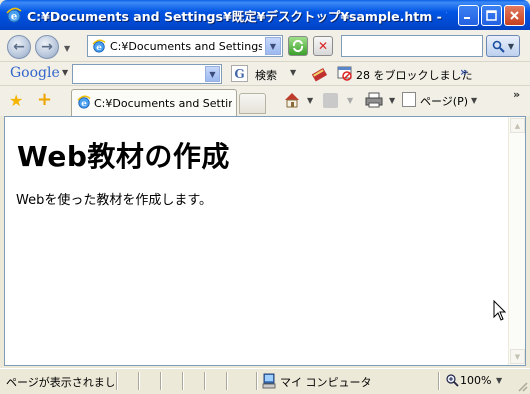 The width and height of the screenshot is (530, 394). What do you see at coordinates (517, 356) in the screenshot?
I see `scroll-down-arrow: ▼` at bounding box center [517, 356].